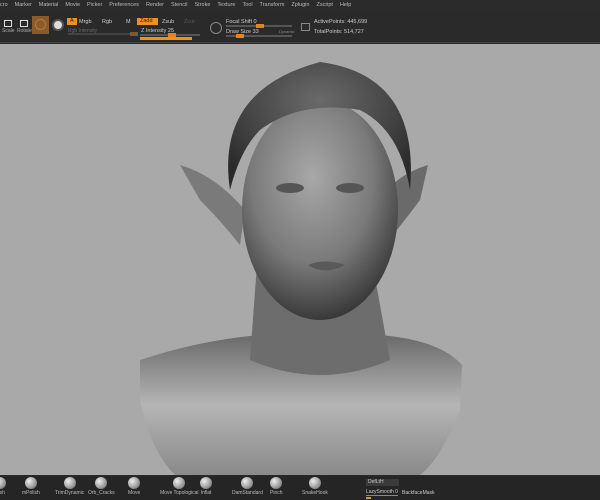 This screenshot has width=600, height=500. Describe the element at coordinates (8, 23) in the screenshot. I see `scale-icon` at that location.